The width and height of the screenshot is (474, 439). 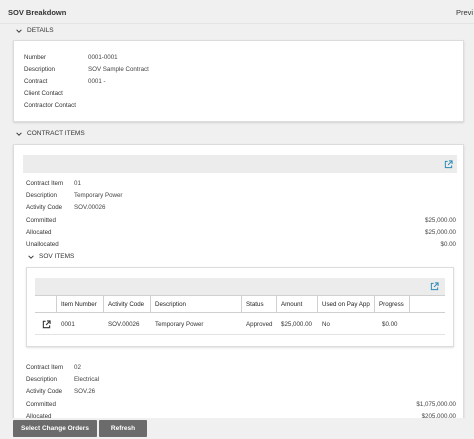 I want to click on refresh-button: Refresh, so click(x=123, y=428).